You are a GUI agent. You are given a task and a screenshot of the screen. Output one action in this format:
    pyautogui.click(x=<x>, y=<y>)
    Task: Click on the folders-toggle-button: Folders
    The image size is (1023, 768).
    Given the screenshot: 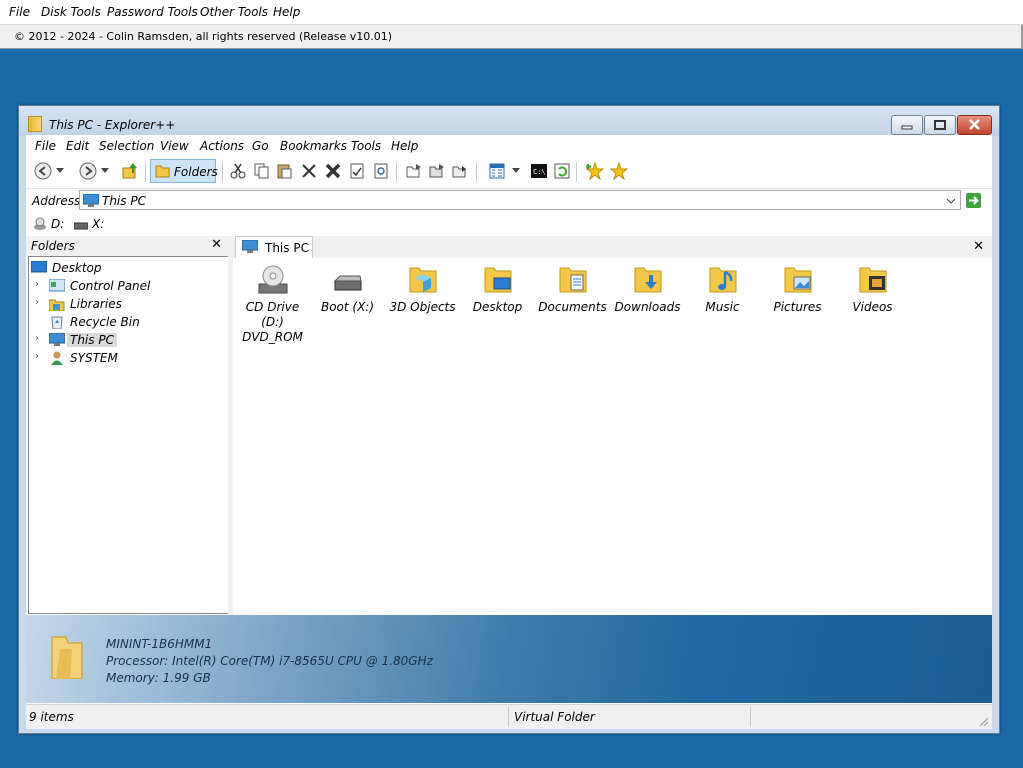 What is the action you would take?
    pyautogui.click(x=184, y=171)
    